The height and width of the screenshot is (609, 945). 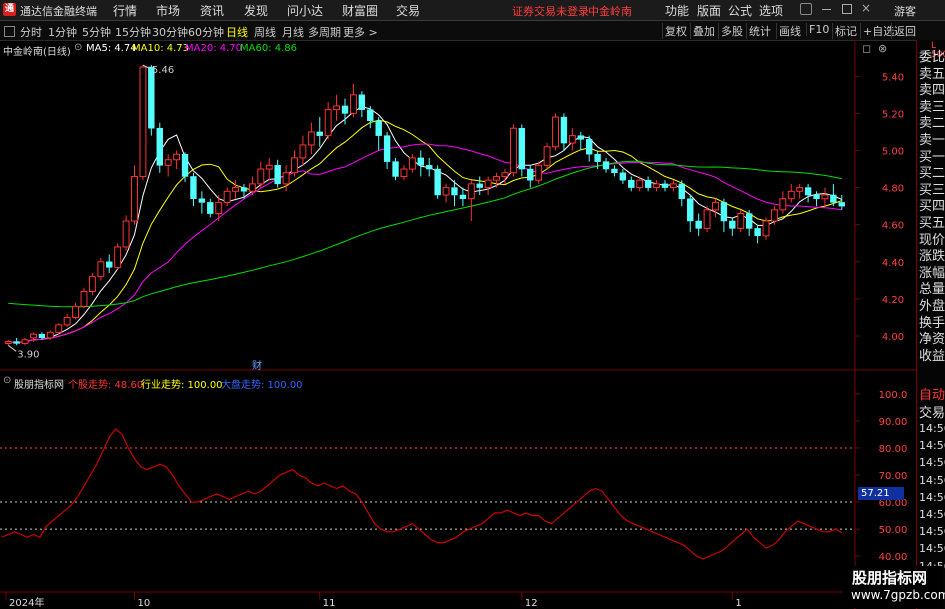 I want to click on period-tab-60min: 60分钟, so click(x=206, y=32).